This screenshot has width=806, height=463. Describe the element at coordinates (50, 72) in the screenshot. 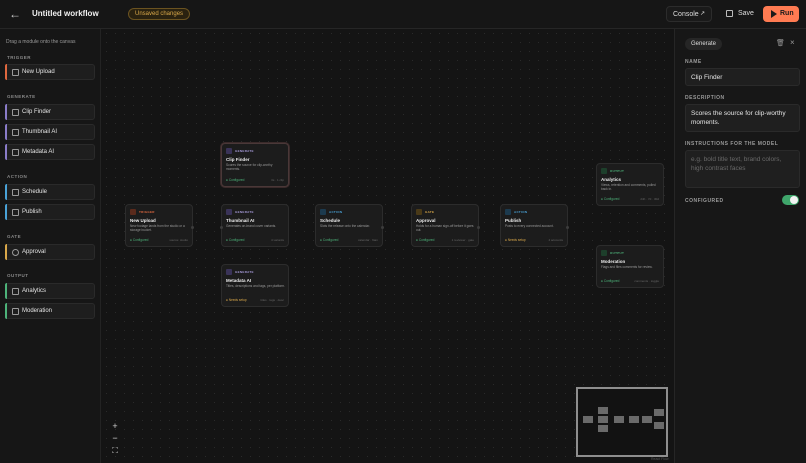

I see `module-new-upload: New Upload` at that location.